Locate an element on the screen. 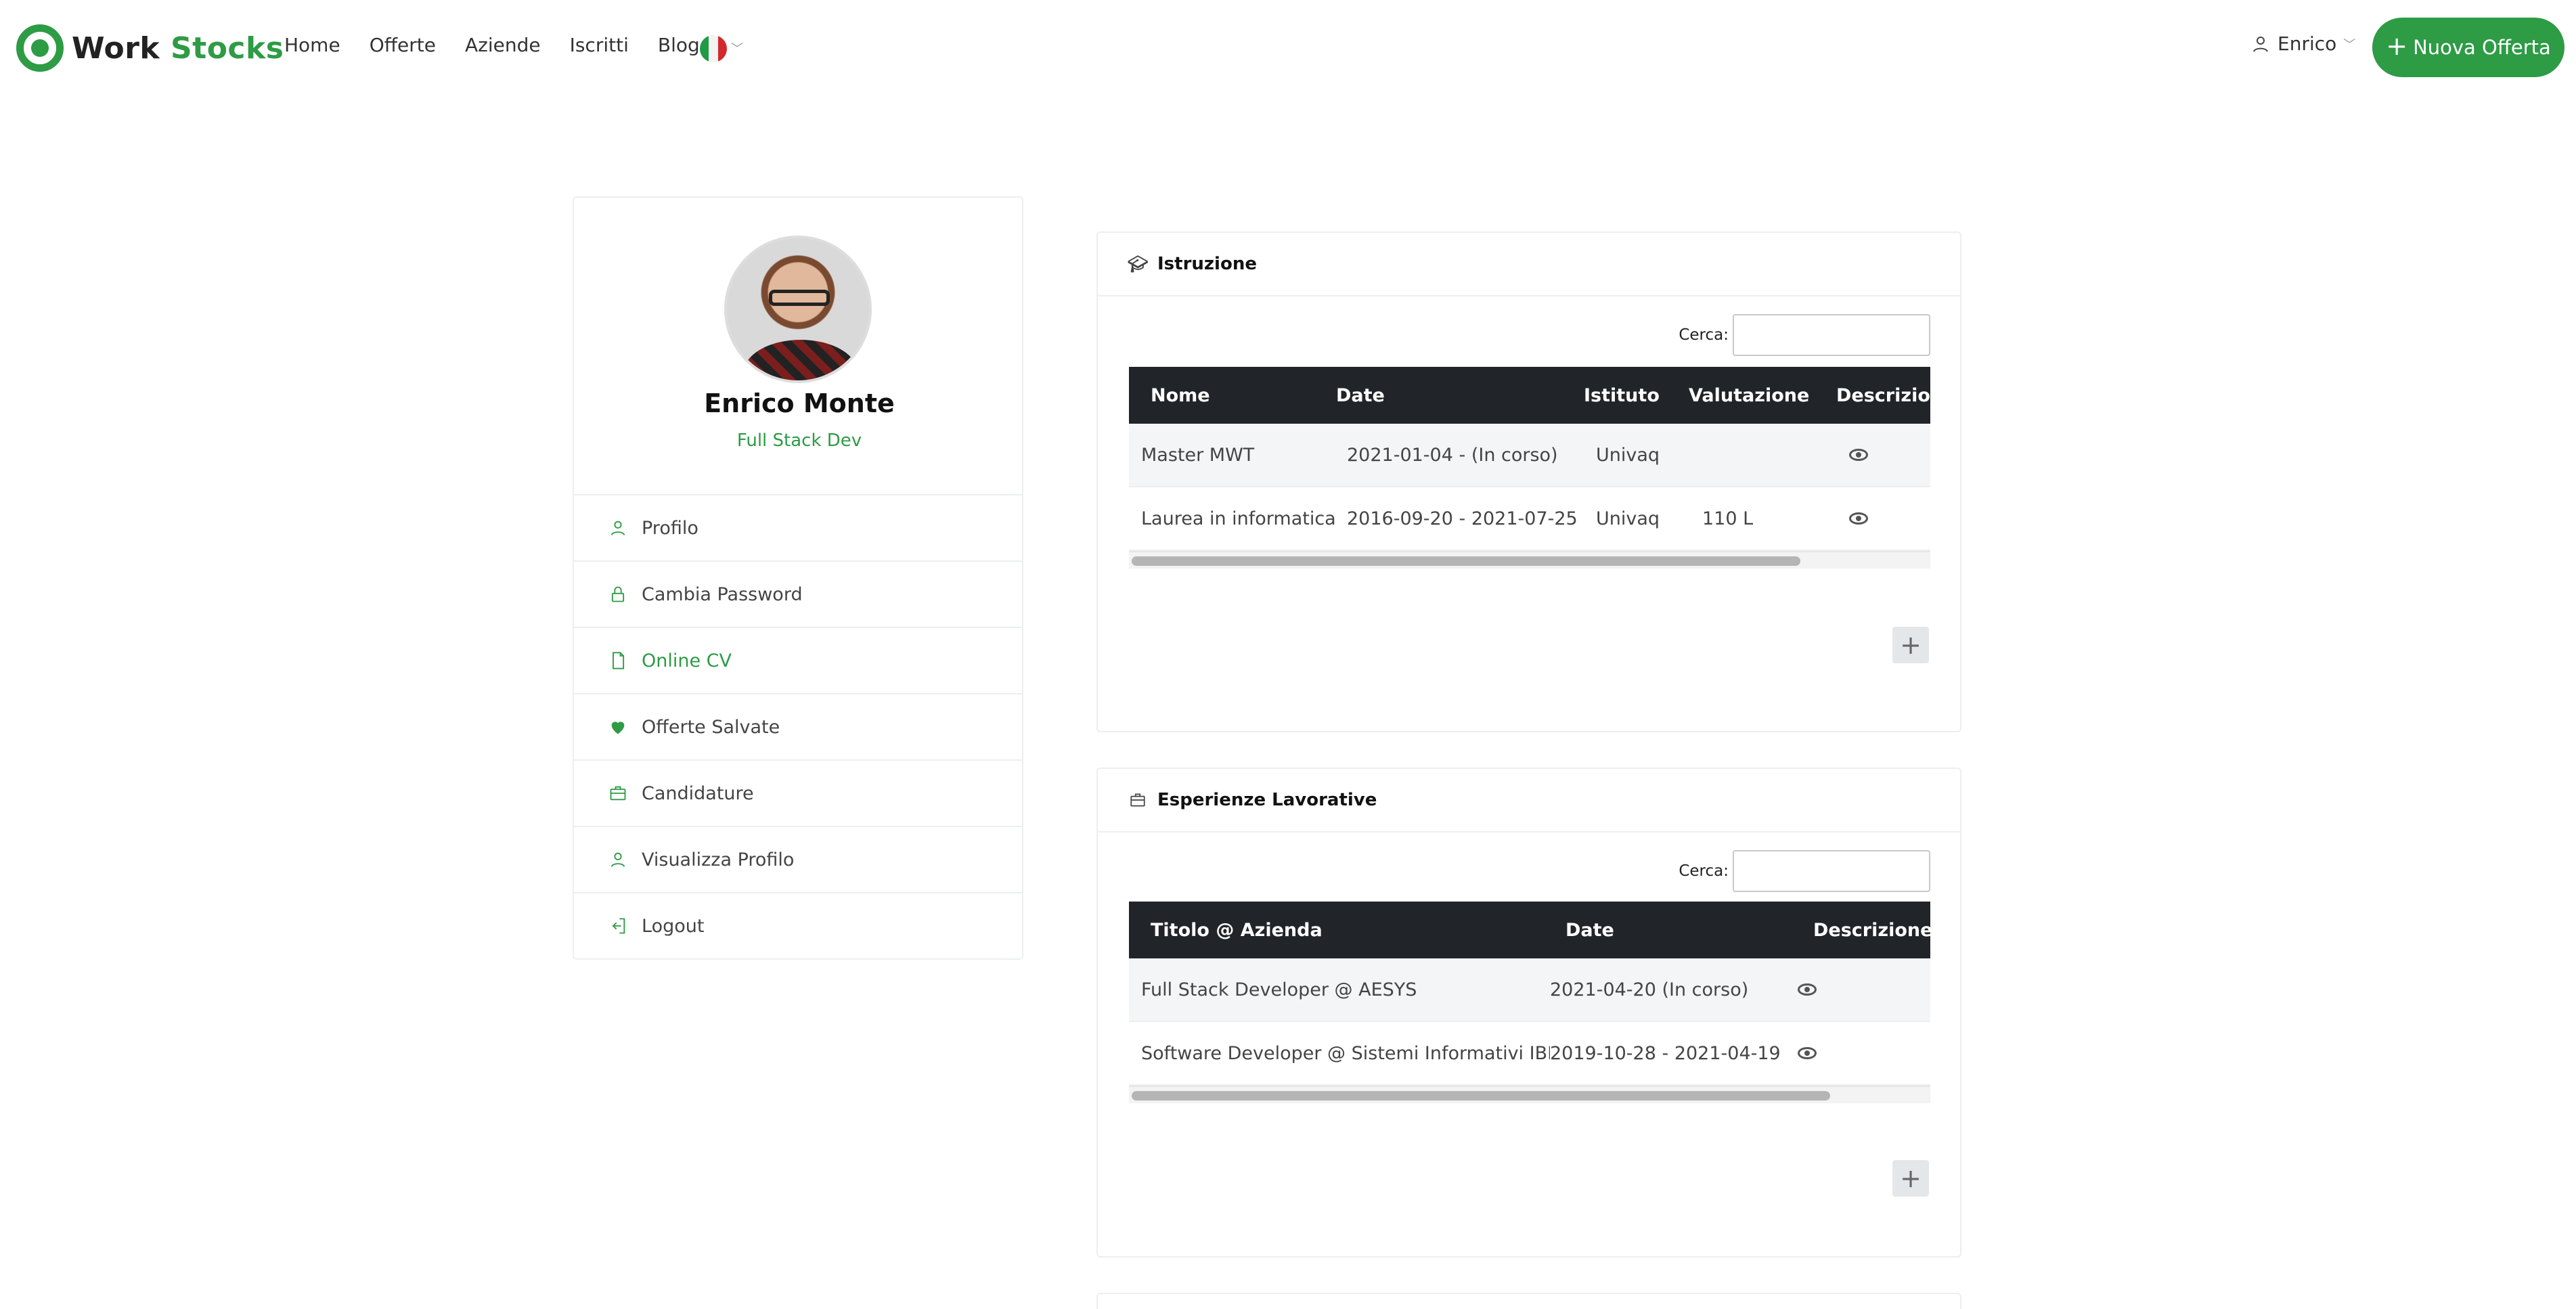 The image size is (2576, 1309). sidebar-item-label: Candidature is located at coordinates (698, 793).